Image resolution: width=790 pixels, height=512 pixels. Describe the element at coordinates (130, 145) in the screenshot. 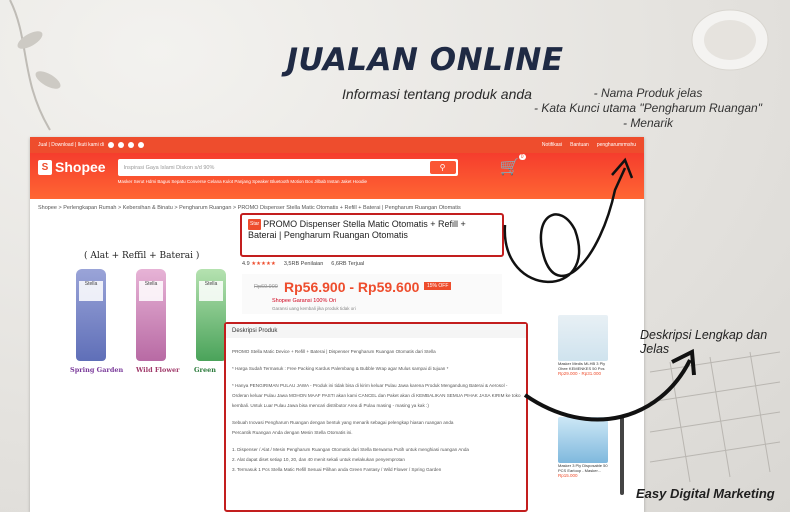

I see `line-icon` at that location.